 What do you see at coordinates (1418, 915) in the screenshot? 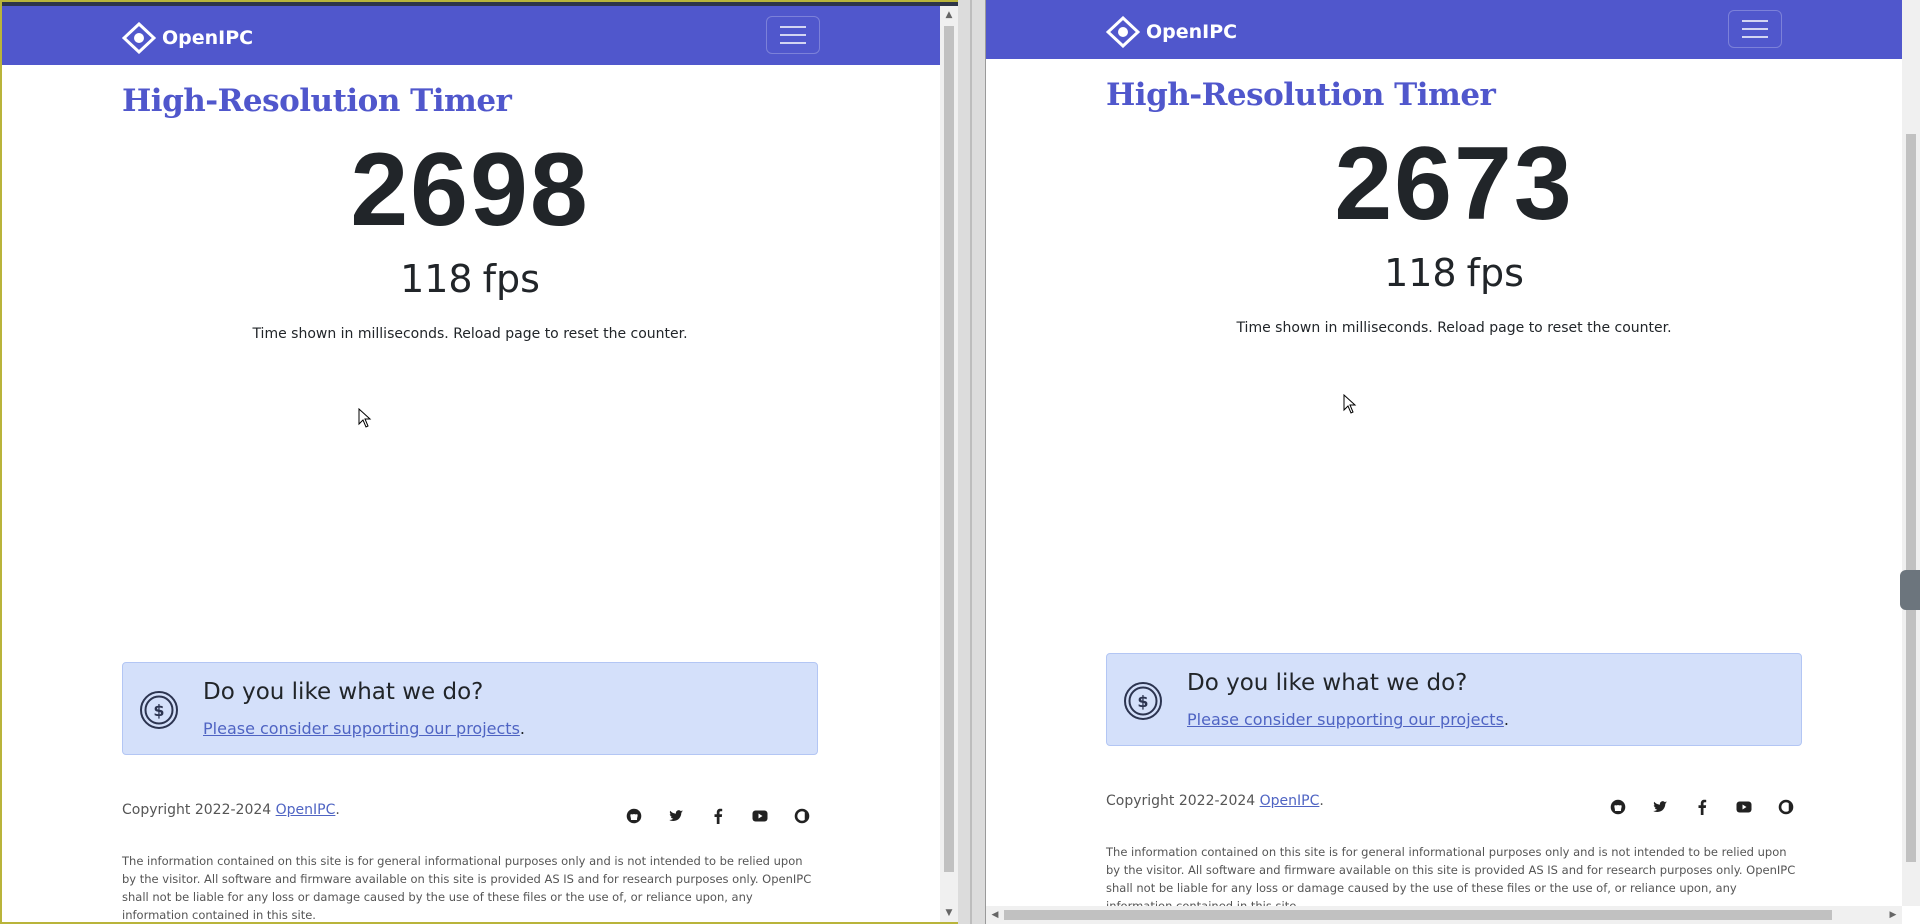
I see `horizontal-scrollbar-thumb` at bounding box center [1418, 915].